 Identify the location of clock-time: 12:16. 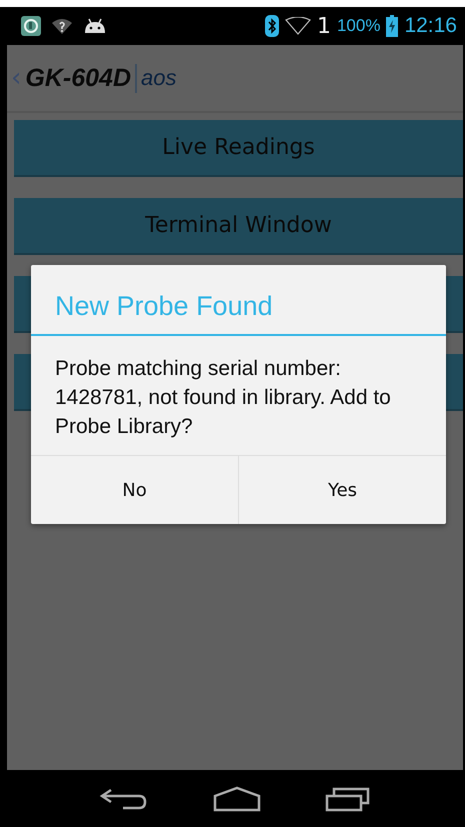
(430, 26).